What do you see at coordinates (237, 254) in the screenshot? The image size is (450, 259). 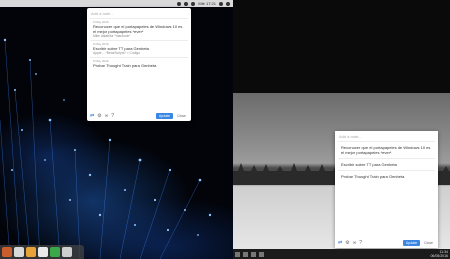 I see `start-icon` at bounding box center [237, 254].